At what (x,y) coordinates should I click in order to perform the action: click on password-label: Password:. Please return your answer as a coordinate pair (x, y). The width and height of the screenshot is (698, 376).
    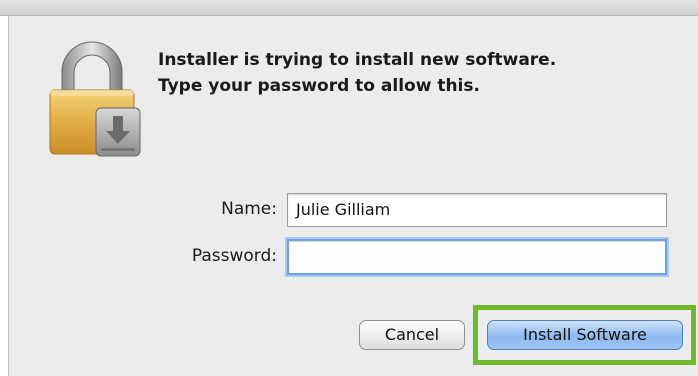
    Looking at the image, I should click on (234, 256).